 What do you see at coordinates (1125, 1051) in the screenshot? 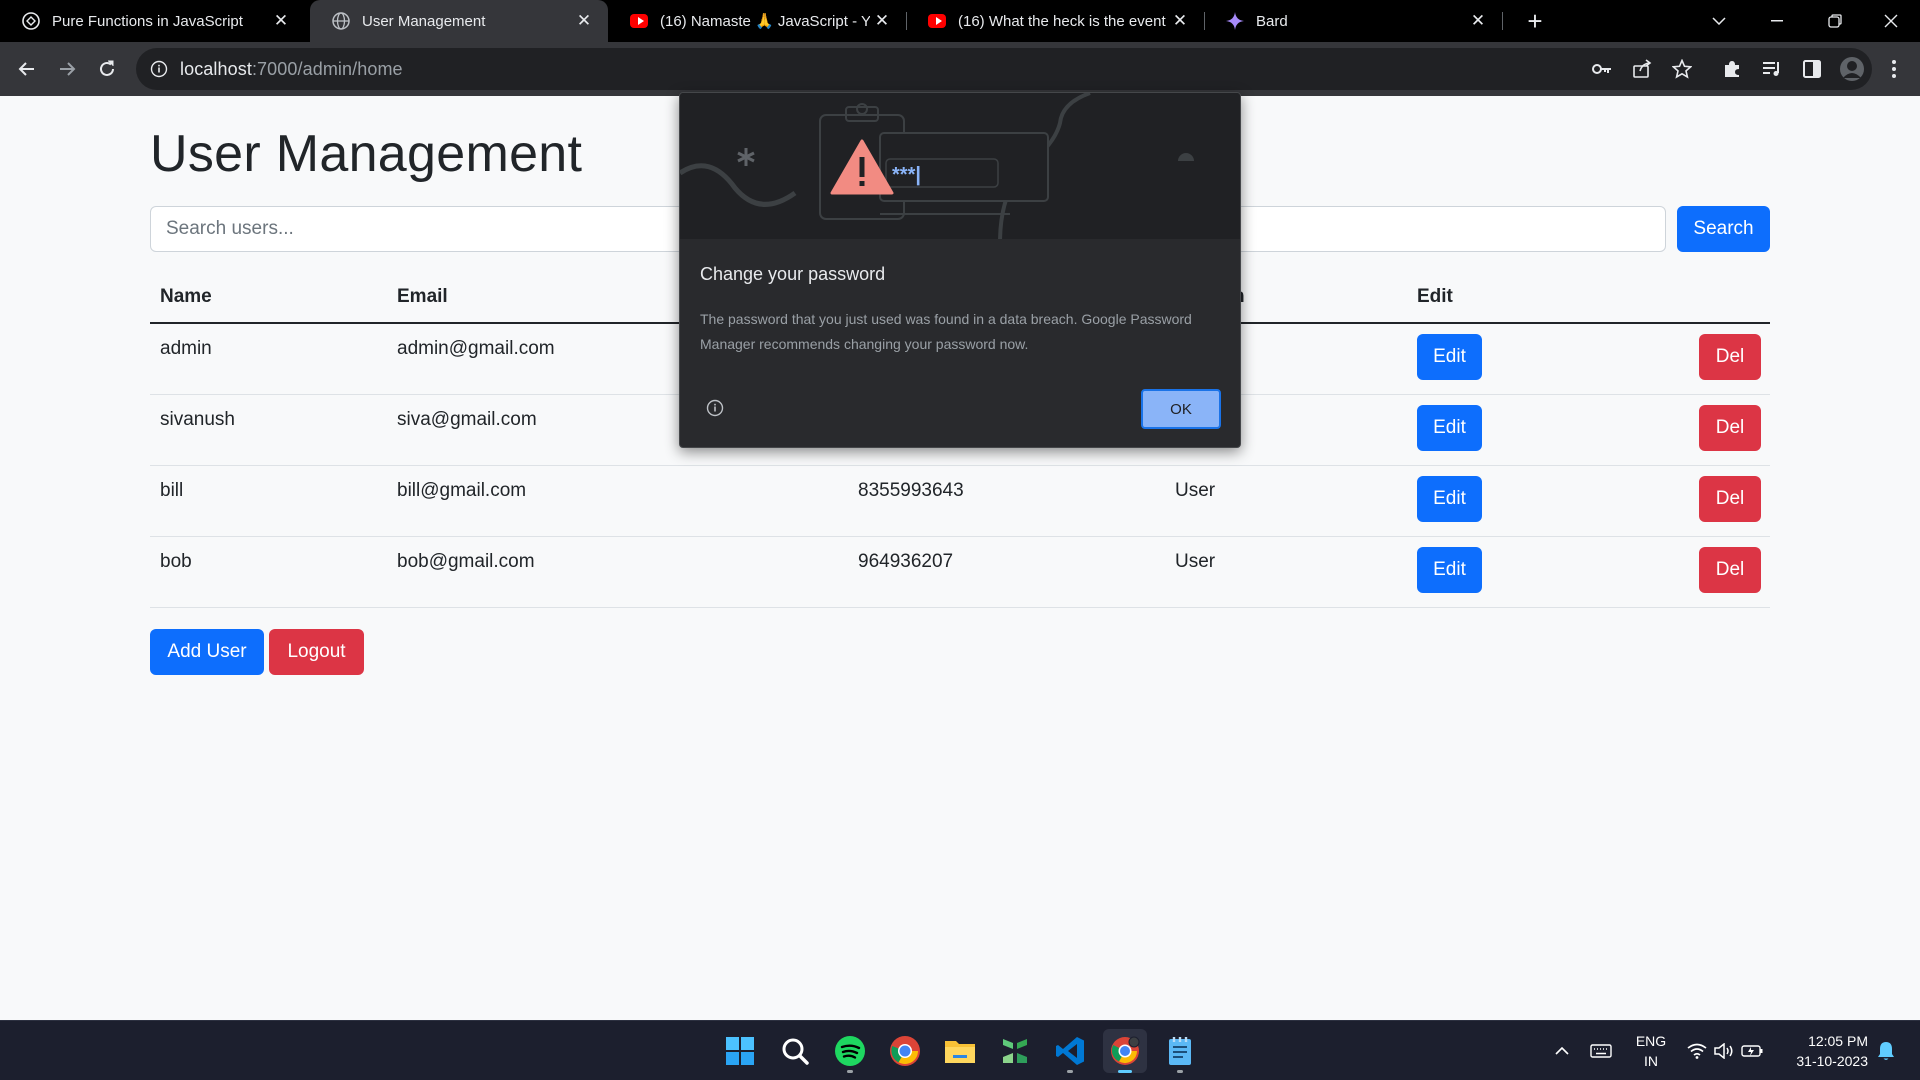
I see `chrome-profile-icon` at bounding box center [1125, 1051].